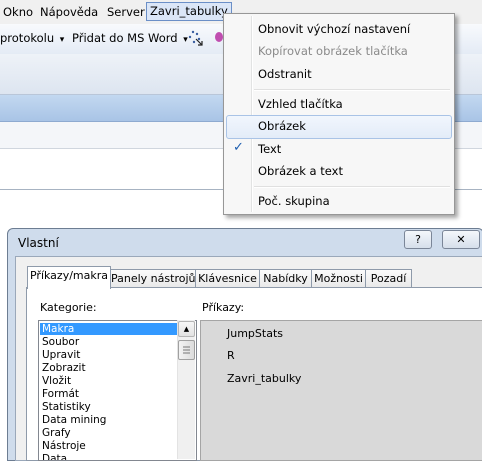 Image resolution: width=482 pixels, height=461 pixels. Describe the element at coordinates (270, 149) in the screenshot. I see `menu-item-label: Text` at that location.